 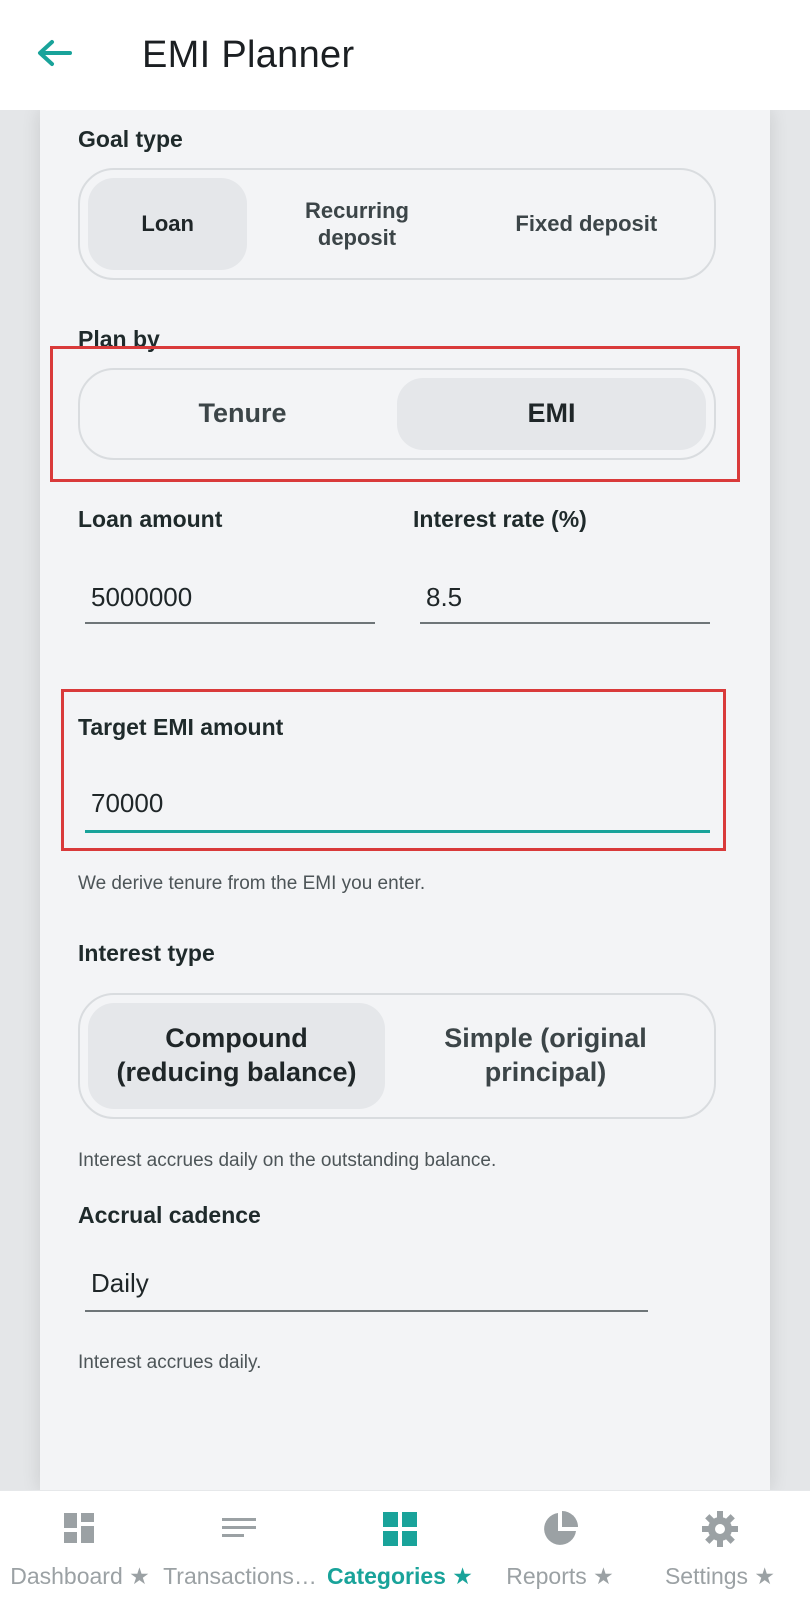 What do you see at coordinates (400, 1576) in the screenshot?
I see `nav-label-categories: Categories ★` at bounding box center [400, 1576].